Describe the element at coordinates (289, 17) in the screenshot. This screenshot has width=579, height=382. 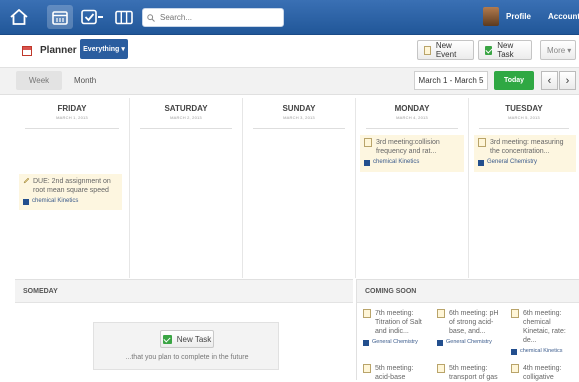
I see `top-navigation-bar: Profile Account` at that location.